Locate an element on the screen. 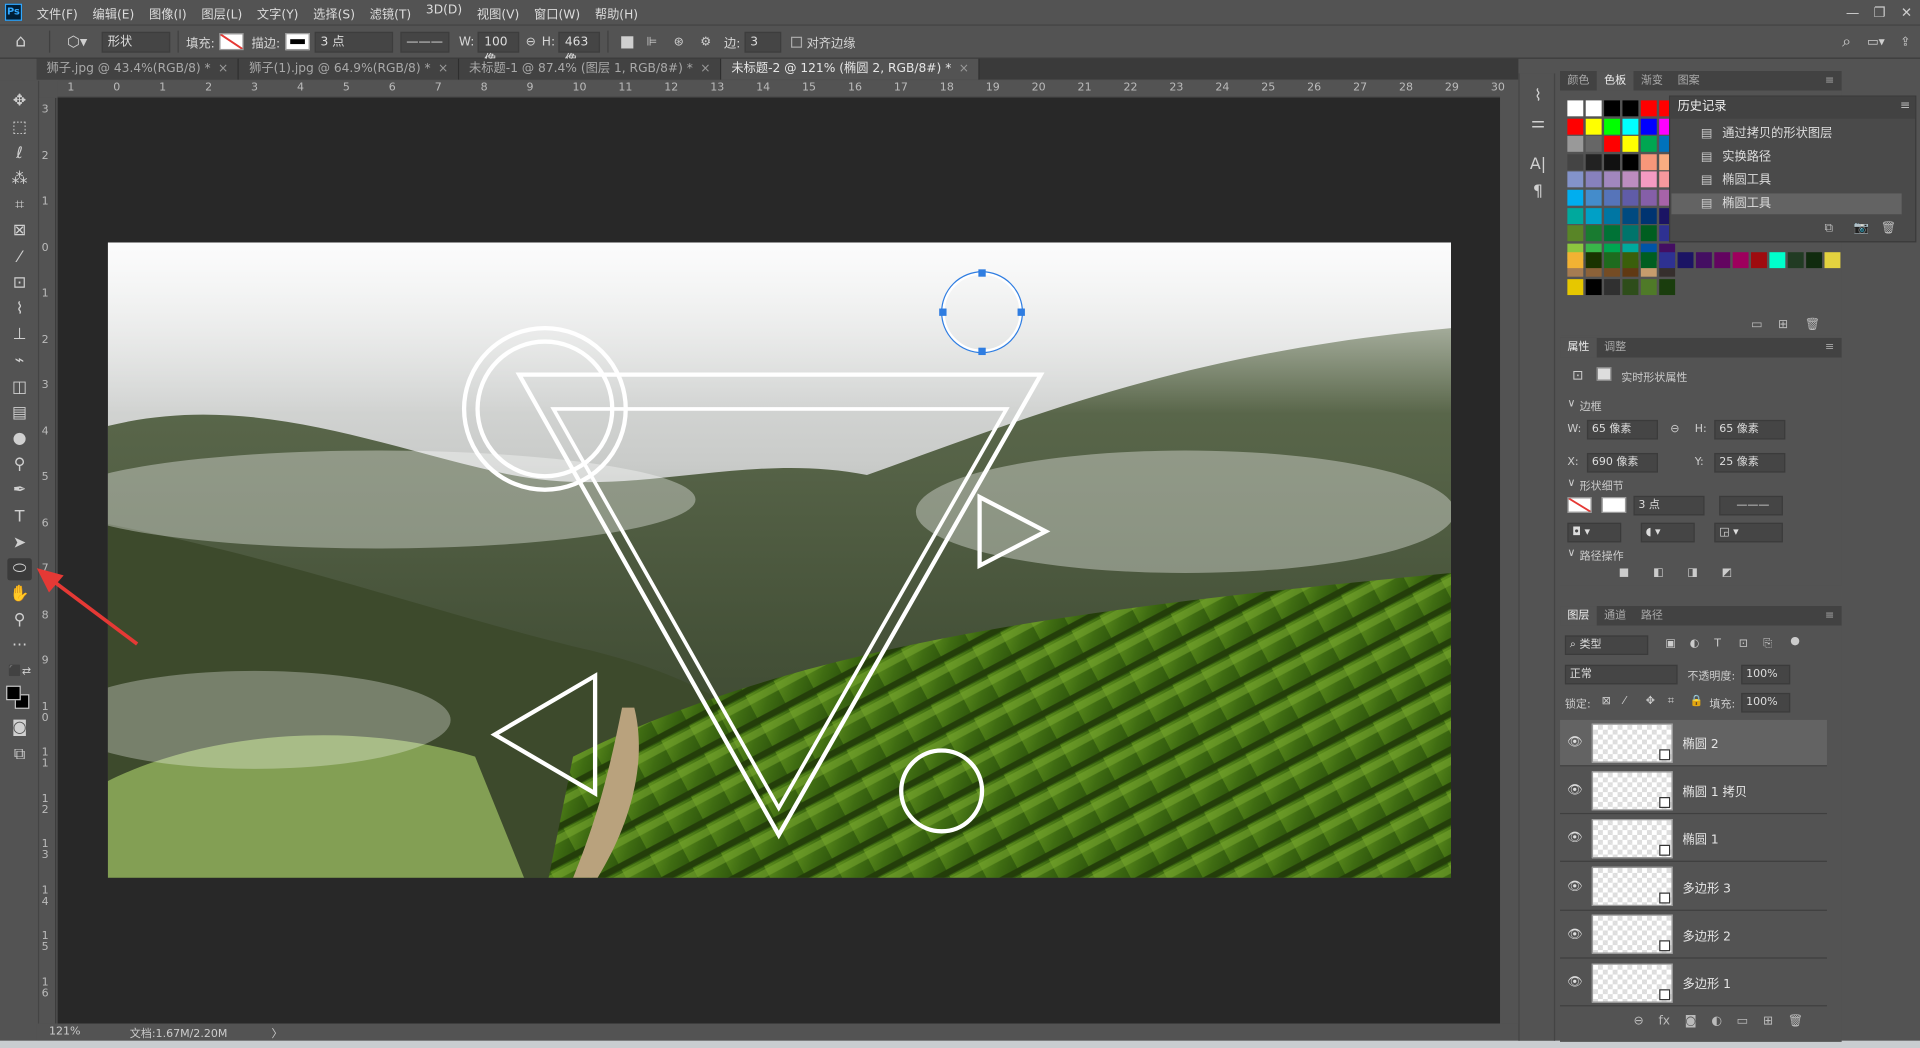 The height and width of the screenshot is (1048, 1920). swatch-folder-icon: ▭ is located at coordinates (1757, 324).